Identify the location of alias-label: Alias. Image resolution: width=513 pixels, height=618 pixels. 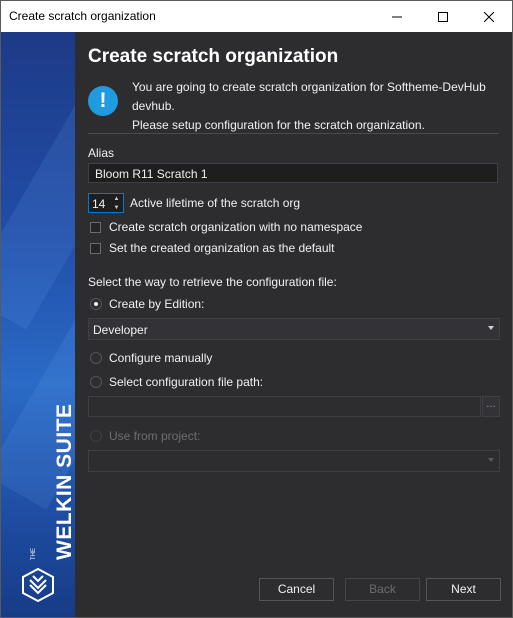
(101, 153).